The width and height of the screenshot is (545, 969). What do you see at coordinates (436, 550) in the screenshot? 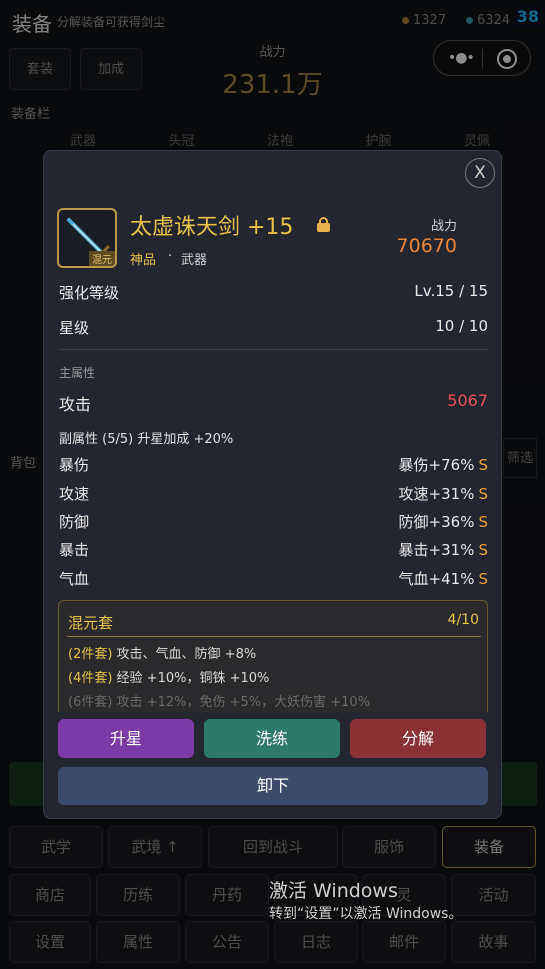
I see `sub-attr-value-text: 暴击+31%` at bounding box center [436, 550].